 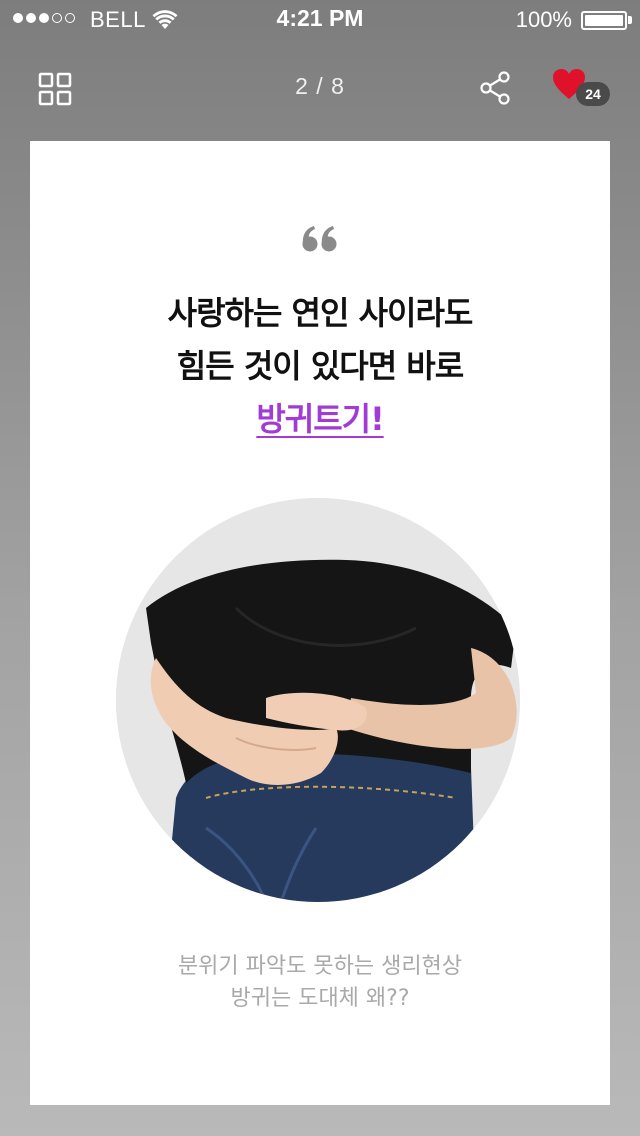 I want to click on battery-percentage: 100%, so click(x=543, y=19).